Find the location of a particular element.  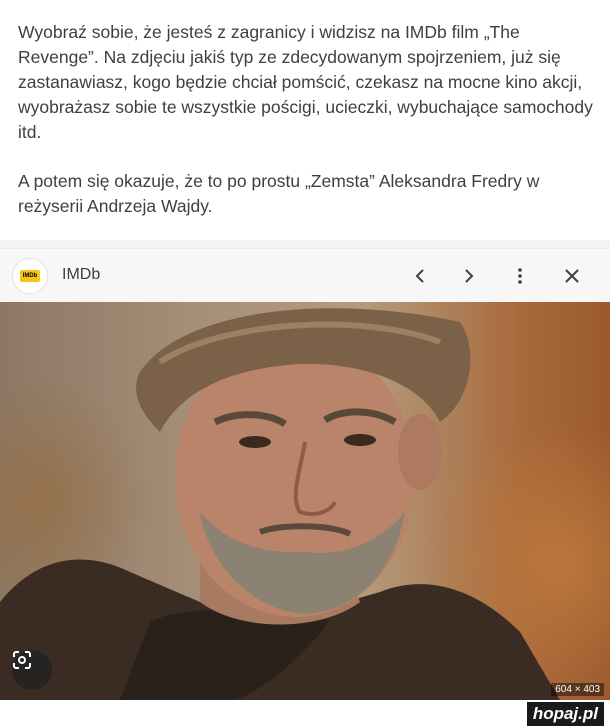

next-button is located at coordinates (469, 276).